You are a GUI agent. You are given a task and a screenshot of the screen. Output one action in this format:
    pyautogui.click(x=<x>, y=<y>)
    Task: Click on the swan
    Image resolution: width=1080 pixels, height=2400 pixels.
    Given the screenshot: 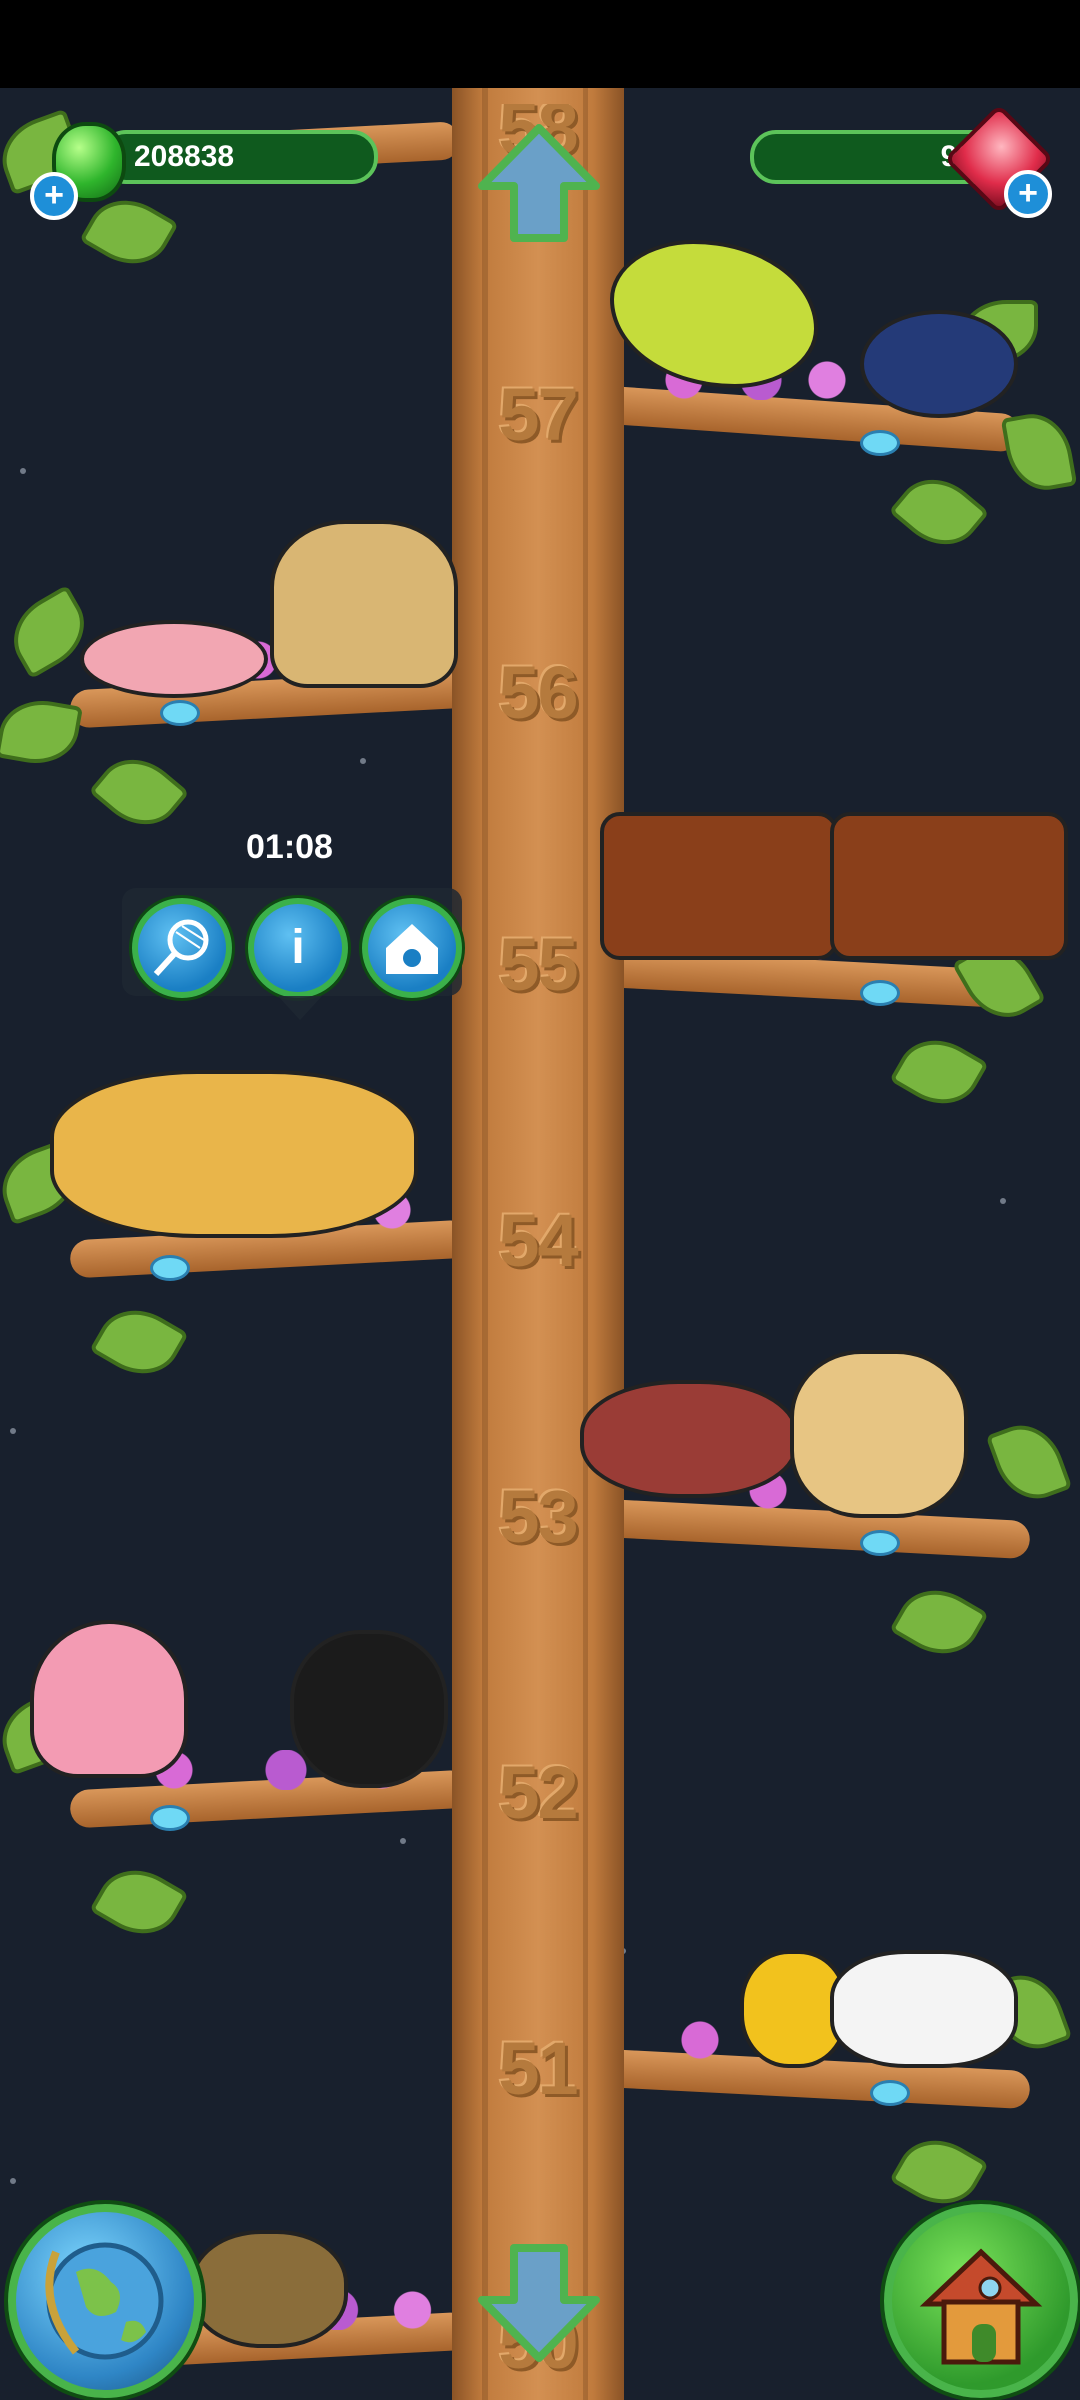 What is the action you would take?
    pyautogui.click(x=924, y=2009)
    